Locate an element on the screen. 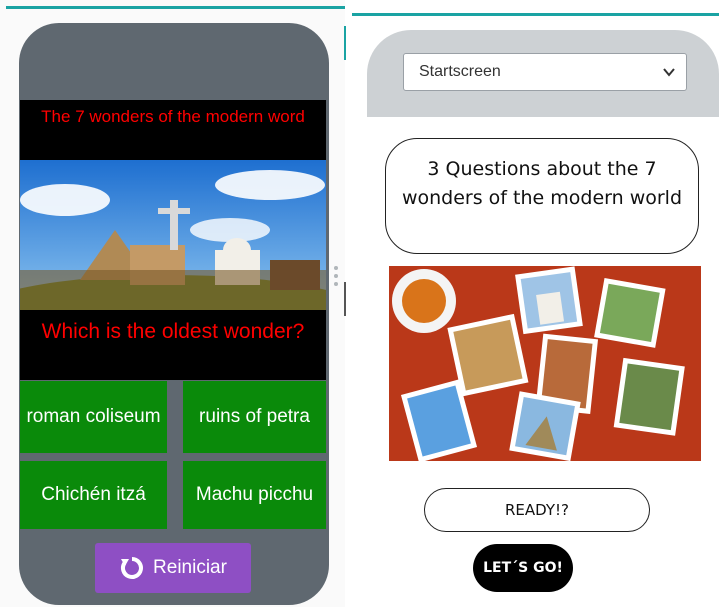 The height and width of the screenshot is (607, 719). left-panel-edge-marker is located at coordinates (345, 43).